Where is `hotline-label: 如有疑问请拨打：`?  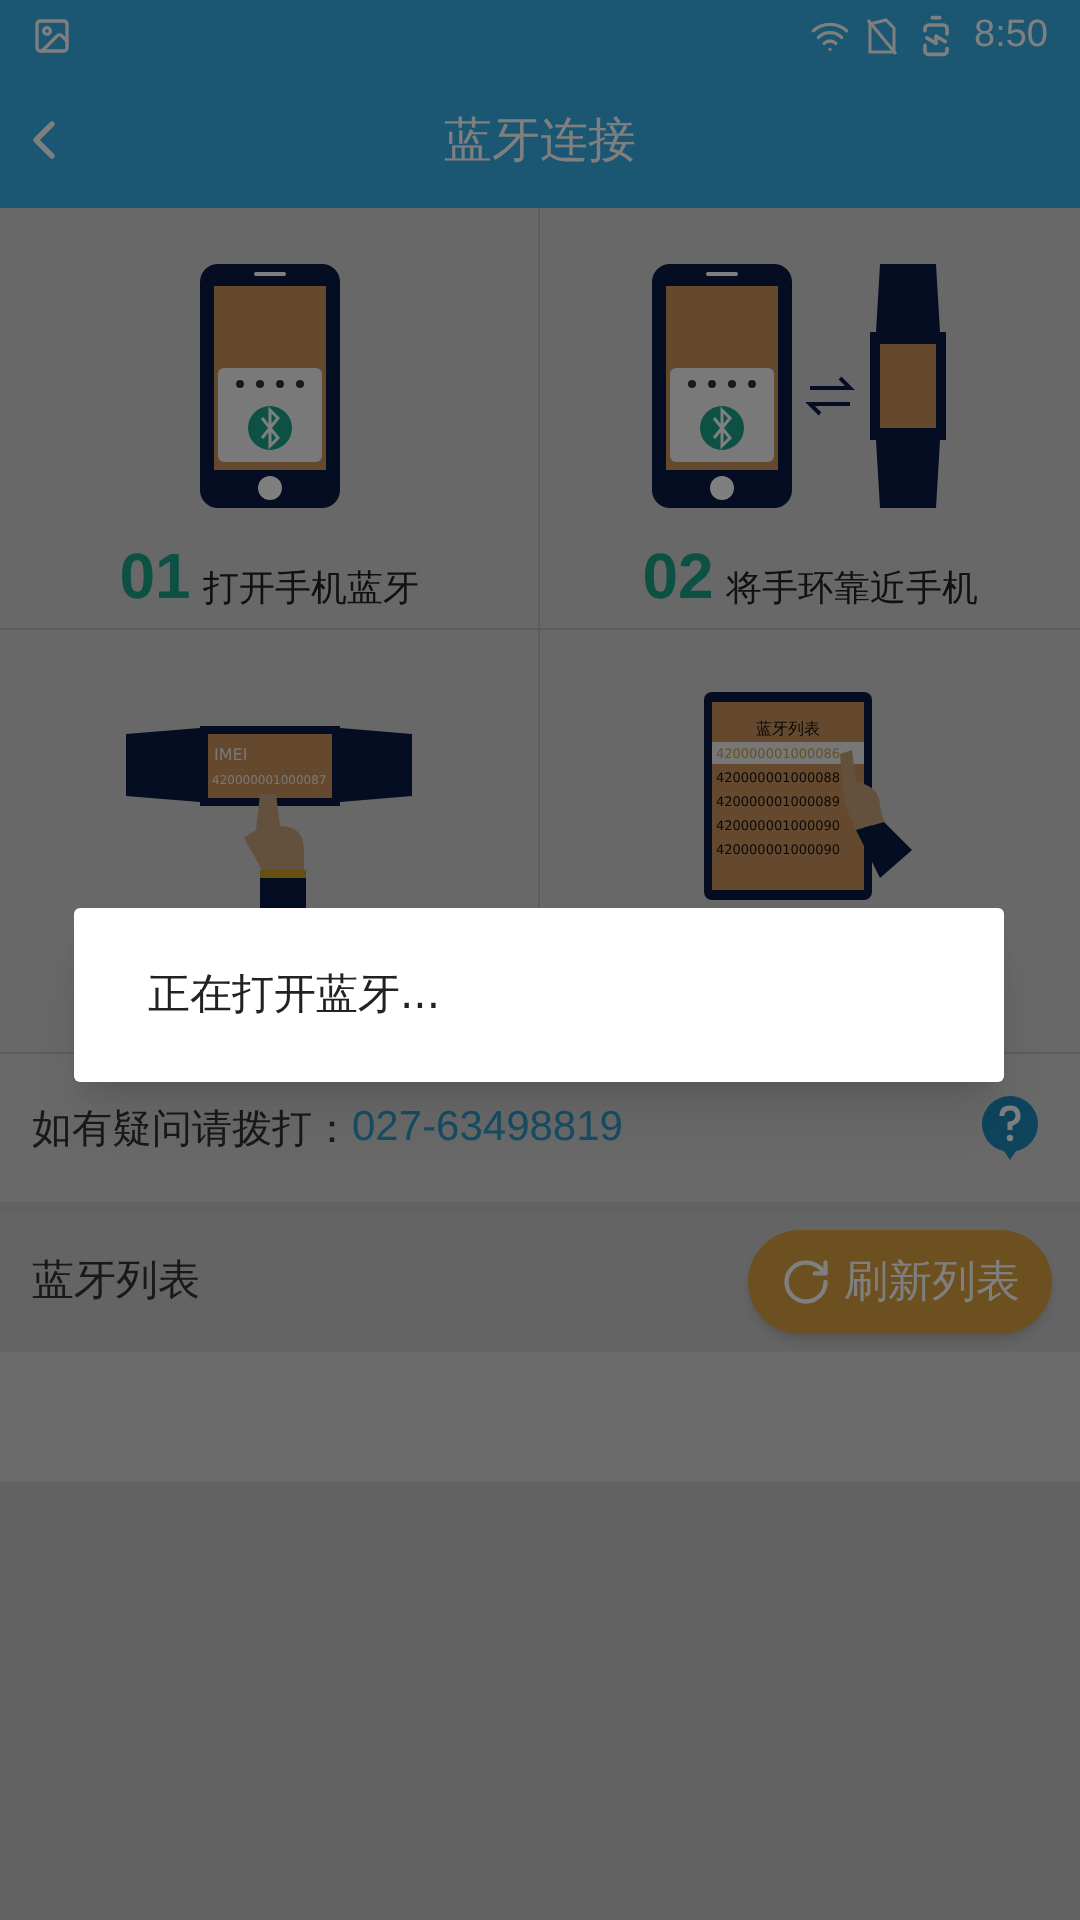 hotline-label: 如有疑问请拨打： is located at coordinates (192, 1129).